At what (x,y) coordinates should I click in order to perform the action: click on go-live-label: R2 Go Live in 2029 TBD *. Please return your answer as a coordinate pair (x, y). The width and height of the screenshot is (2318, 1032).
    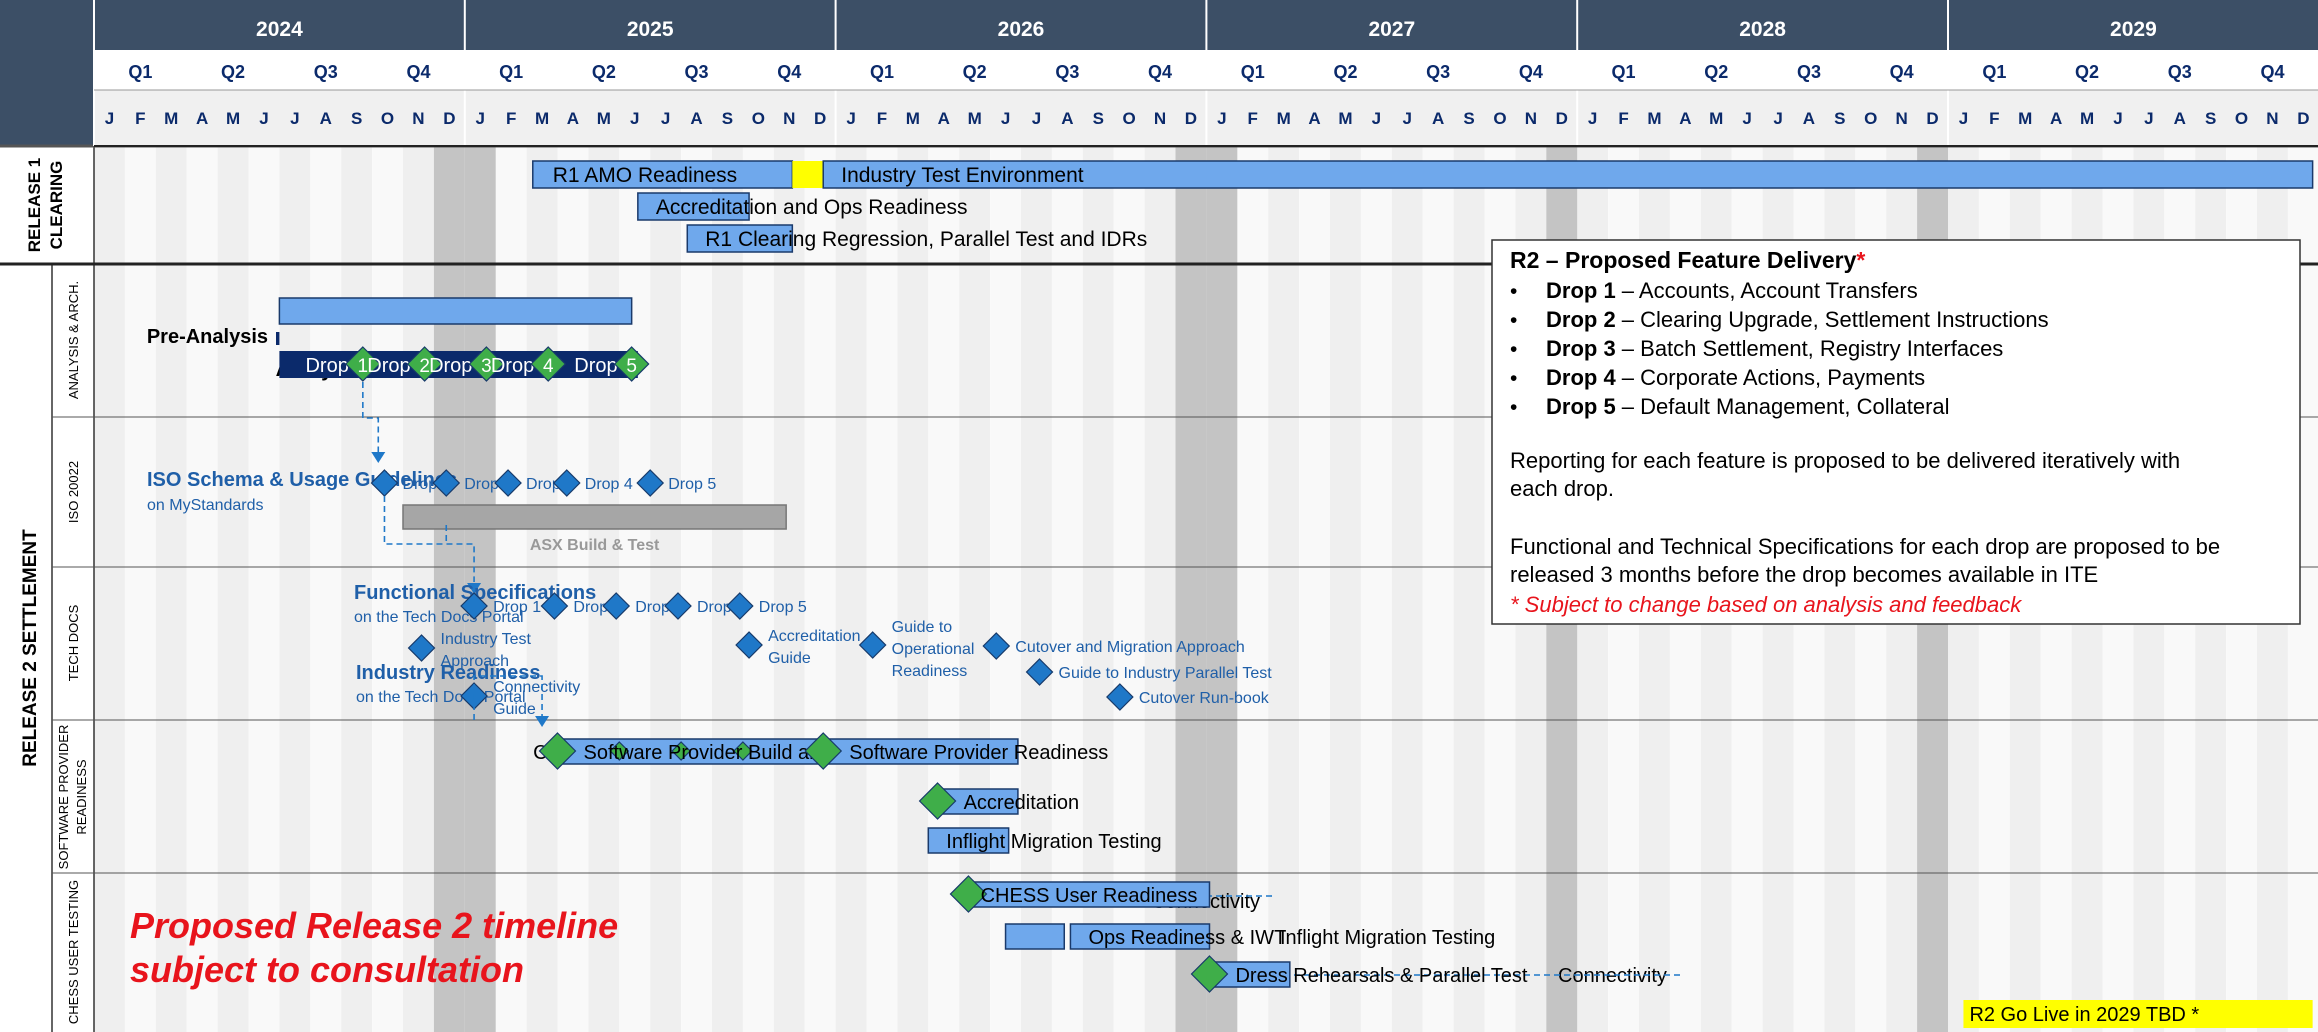
    Looking at the image, I should click on (2084, 1015).